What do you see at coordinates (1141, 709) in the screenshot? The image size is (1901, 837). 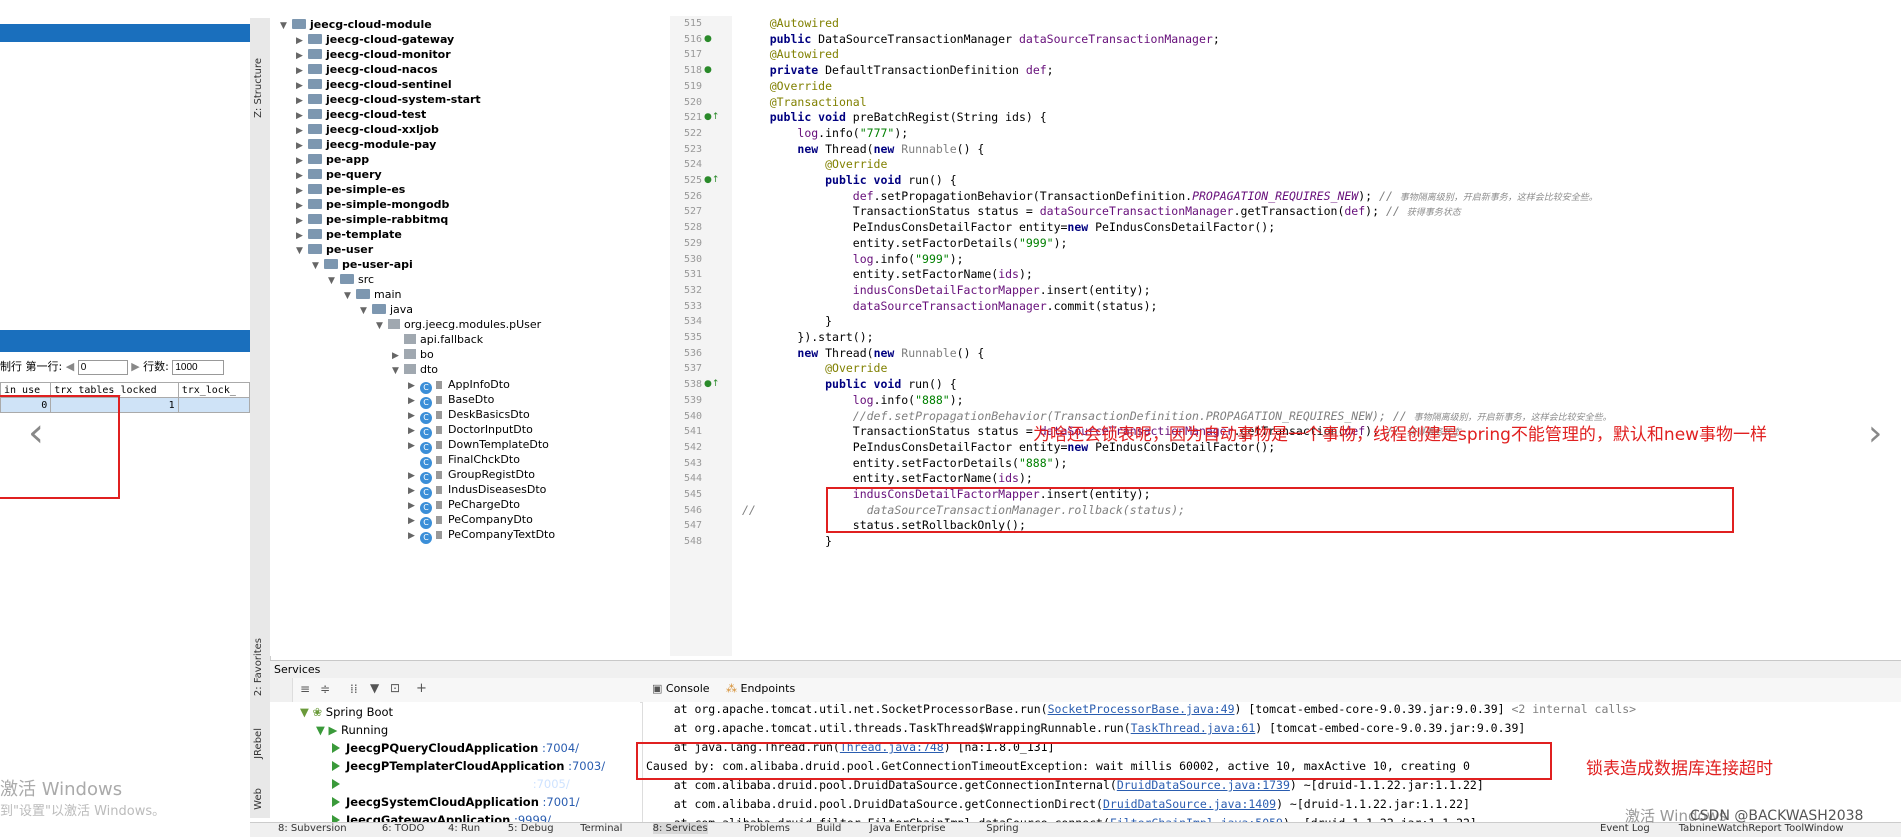 I see `stacktrace-link: SocketProcessorBase.java:49` at bounding box center [1141, 709].